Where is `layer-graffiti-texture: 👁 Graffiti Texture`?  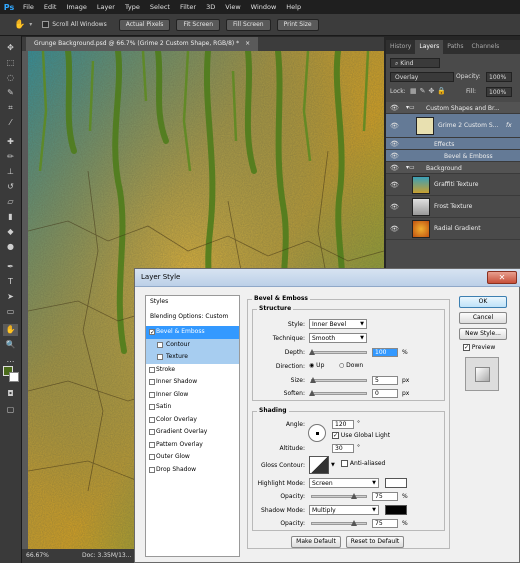 layer-graffiti-texture: 👁 Graffiti Texture is located at coordinates (453, 185).